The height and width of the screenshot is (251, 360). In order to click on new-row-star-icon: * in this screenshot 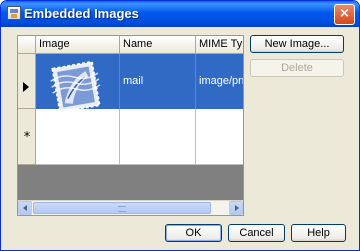, I will do `click(27, 137)`.